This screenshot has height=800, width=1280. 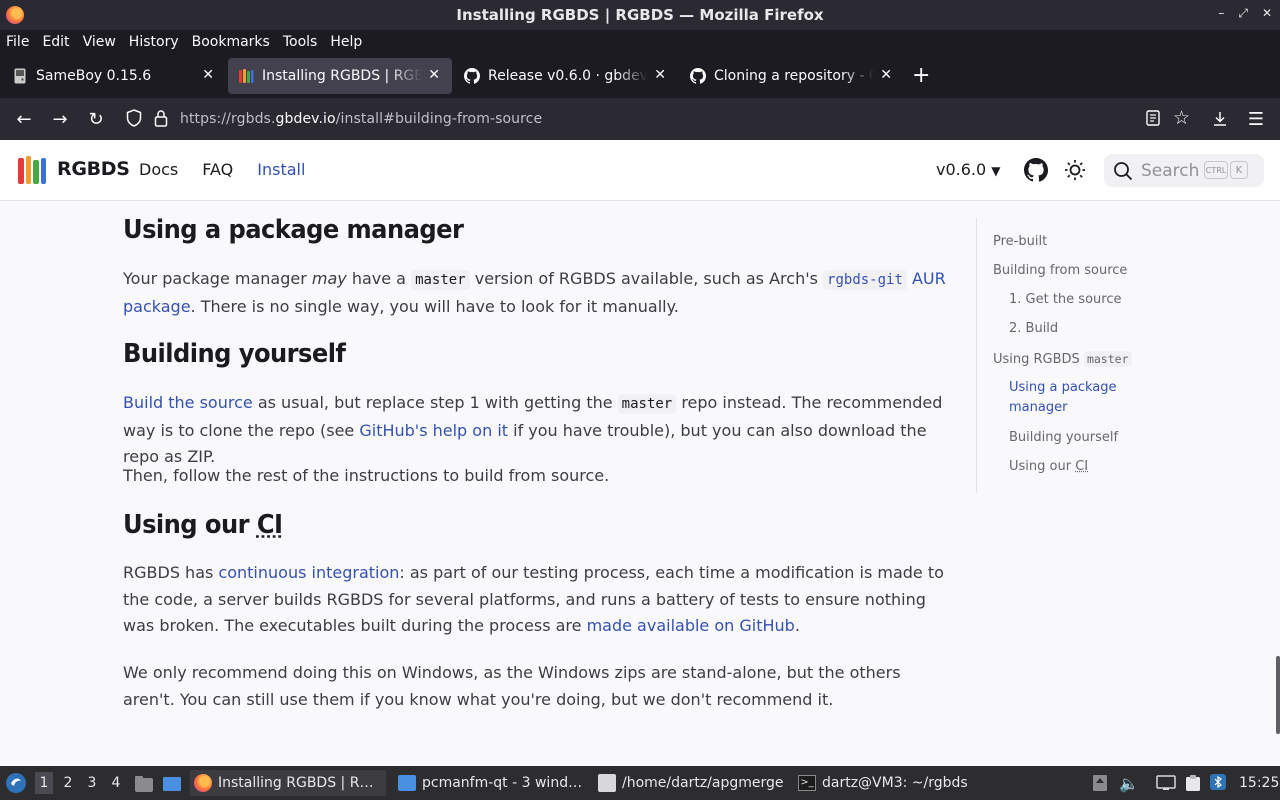 I want to click on window-controls: – ⤢ ✕, so click(x=1245, y=13).